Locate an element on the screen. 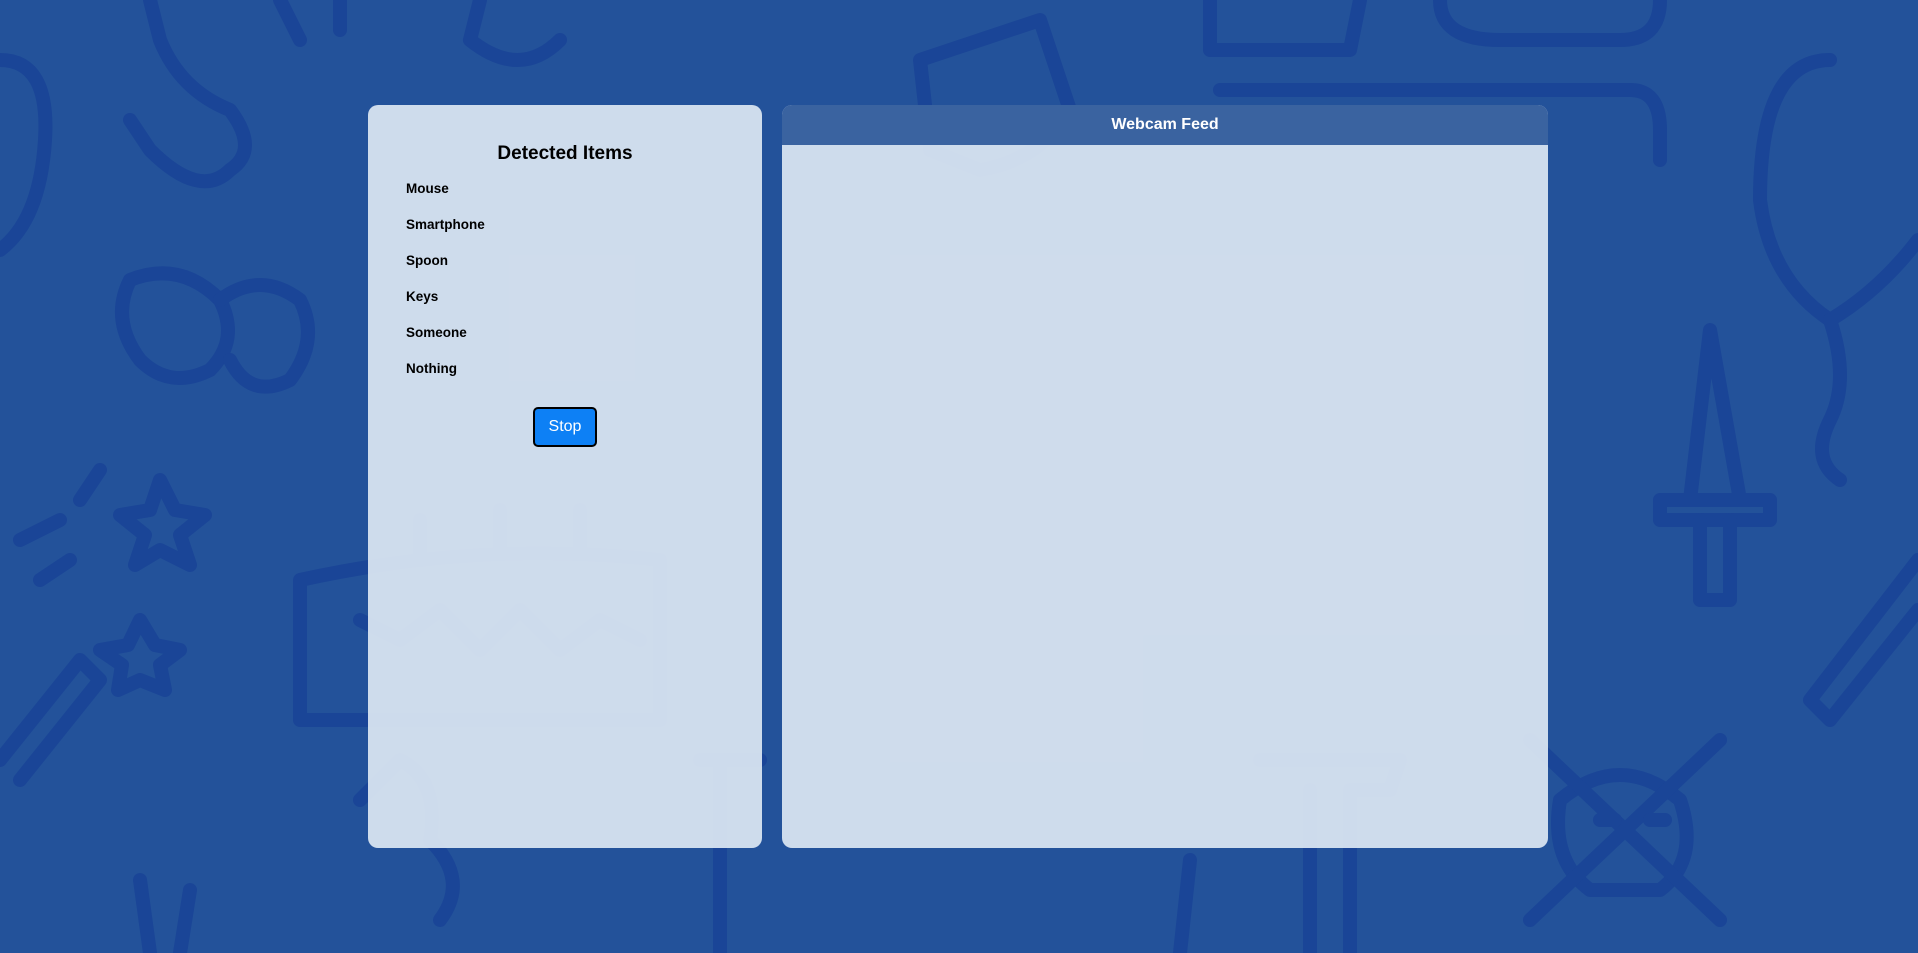  list-item: Spoon is located at coordinates (427, 260).